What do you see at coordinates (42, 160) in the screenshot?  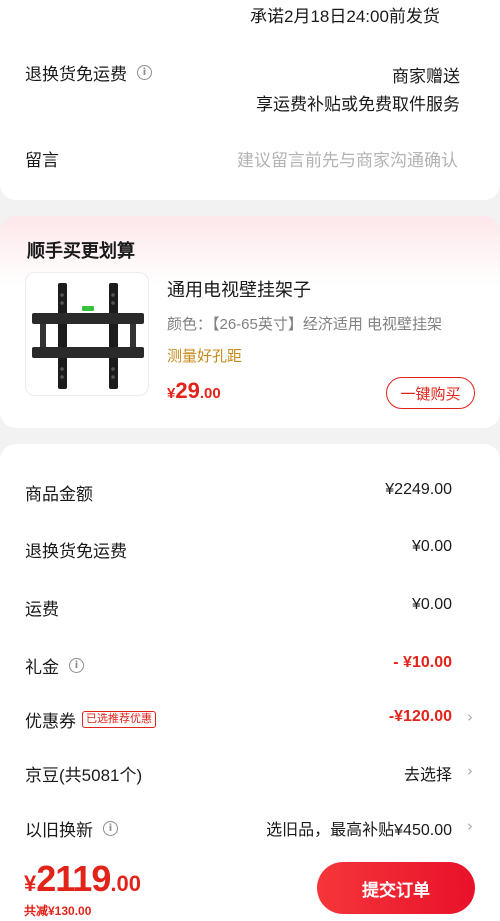 I see `message-label: 留言` at bounding box center [42, 160].